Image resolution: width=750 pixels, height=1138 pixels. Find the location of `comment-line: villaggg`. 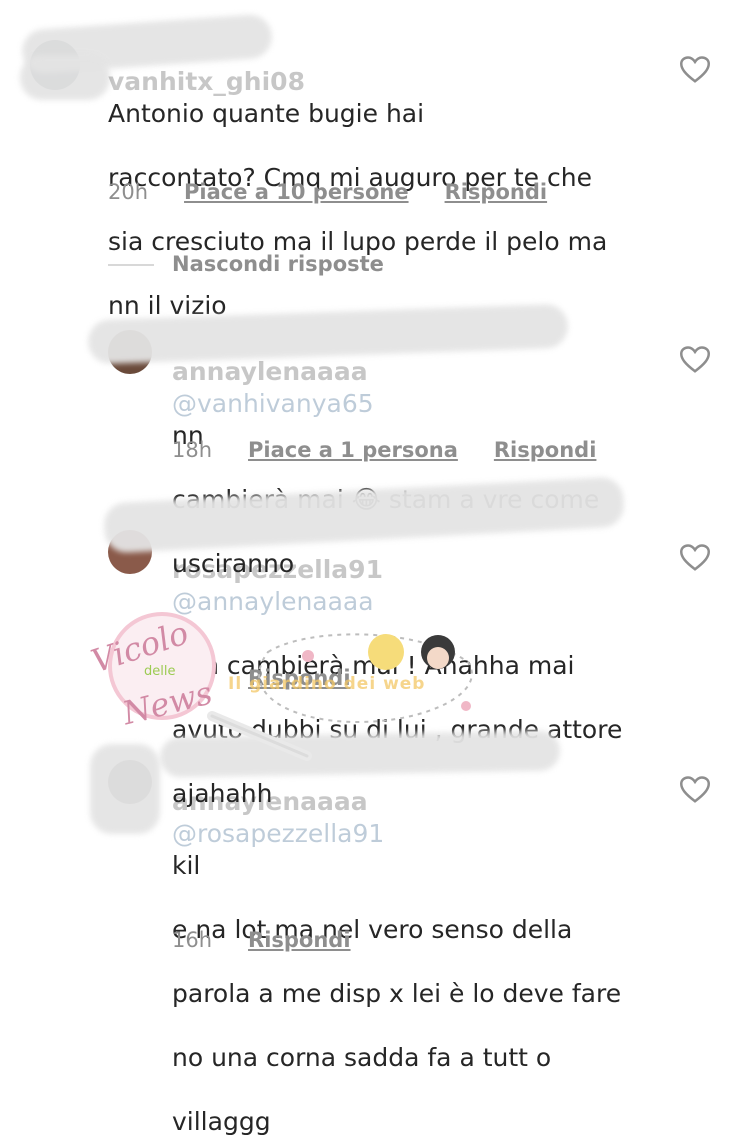

comment-line: villaggg is located at coordinates (221, 1121).